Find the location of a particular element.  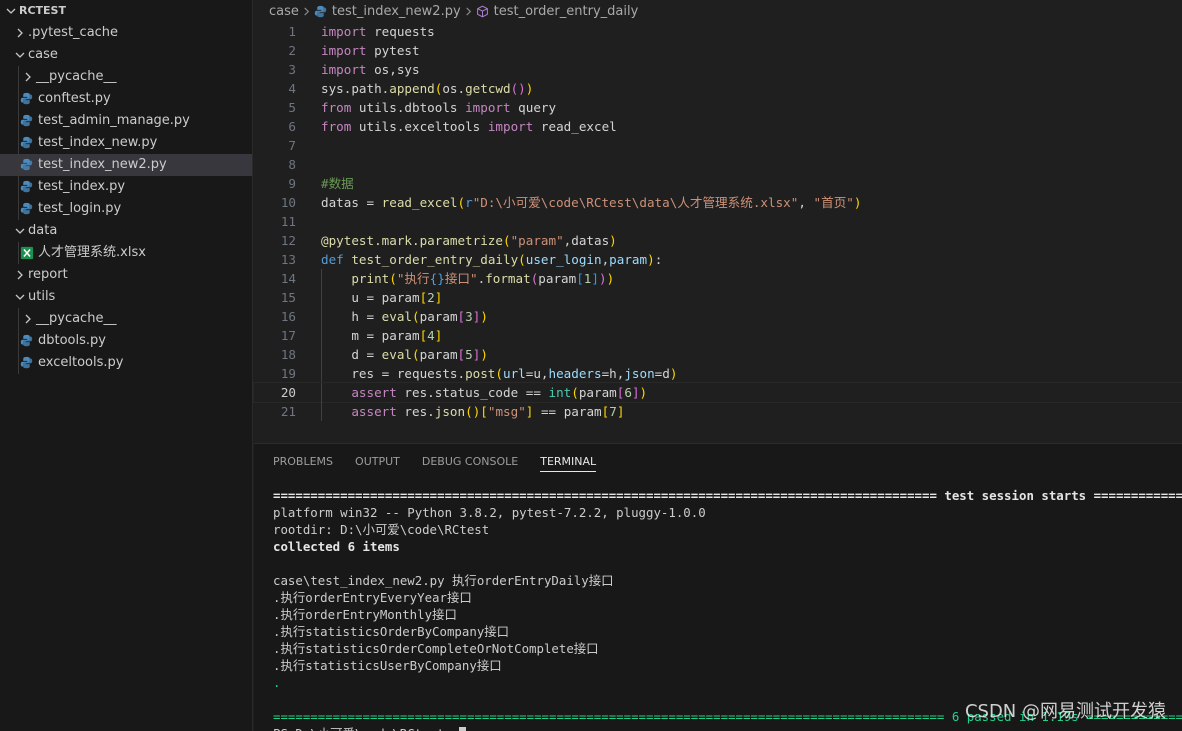

code-token: test_order_entry_daily is located at coordinates (435, 259).